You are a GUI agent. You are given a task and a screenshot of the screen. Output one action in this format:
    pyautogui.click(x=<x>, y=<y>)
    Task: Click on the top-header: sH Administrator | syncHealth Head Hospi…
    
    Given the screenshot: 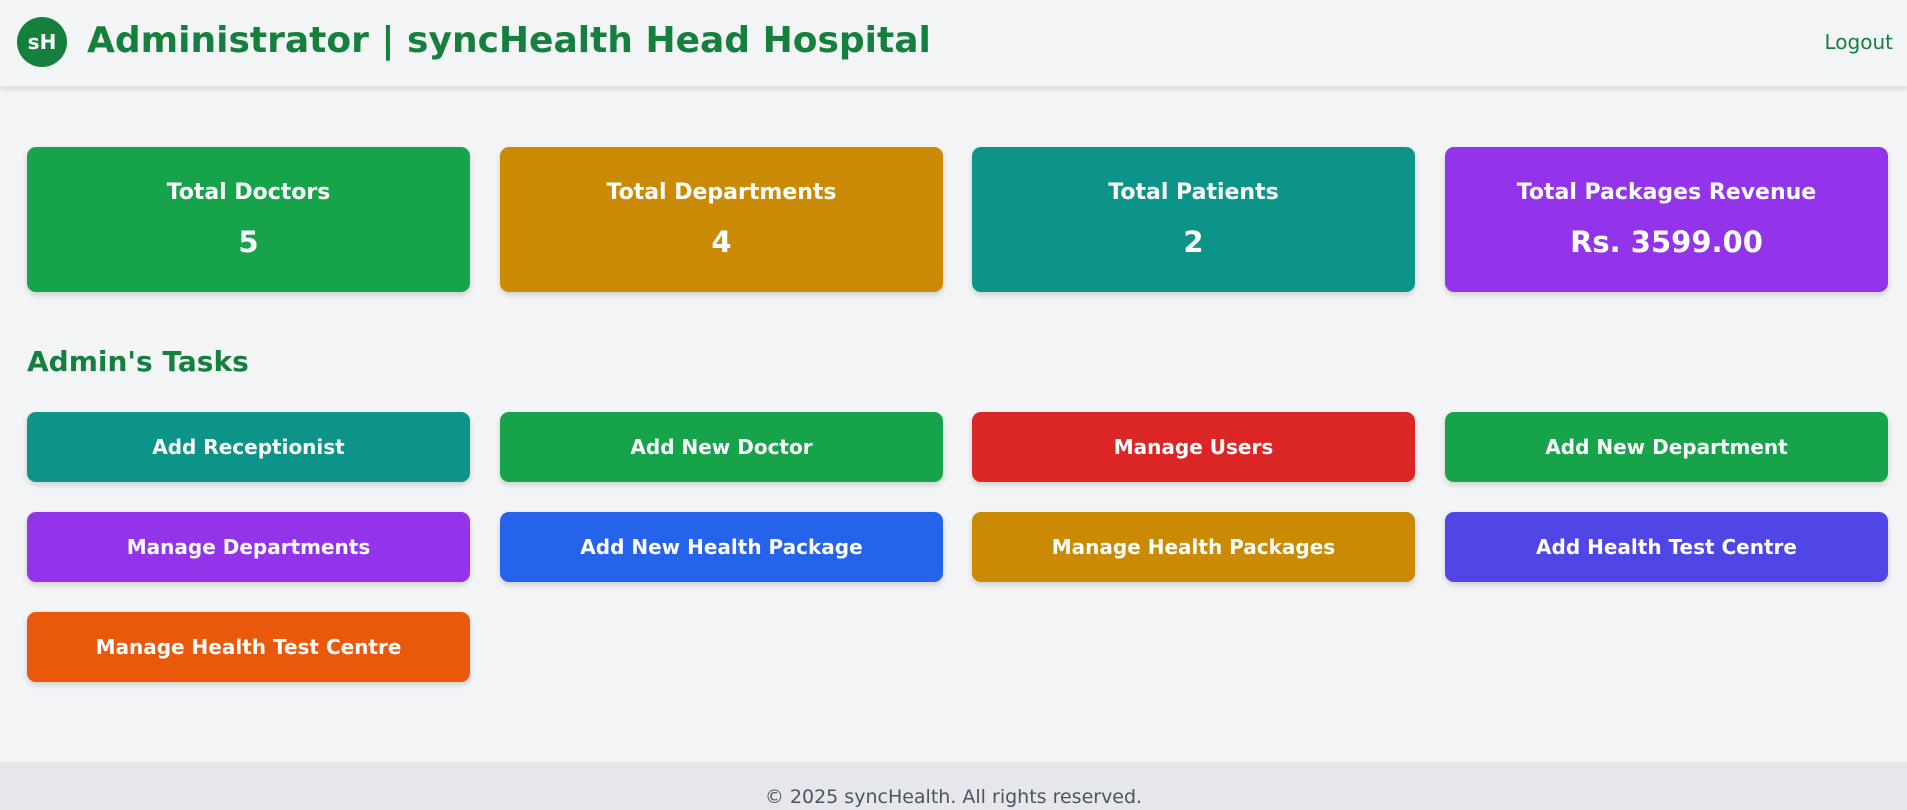 What is the action you would take?
    pyautogui.click(x=953, y=43)
    